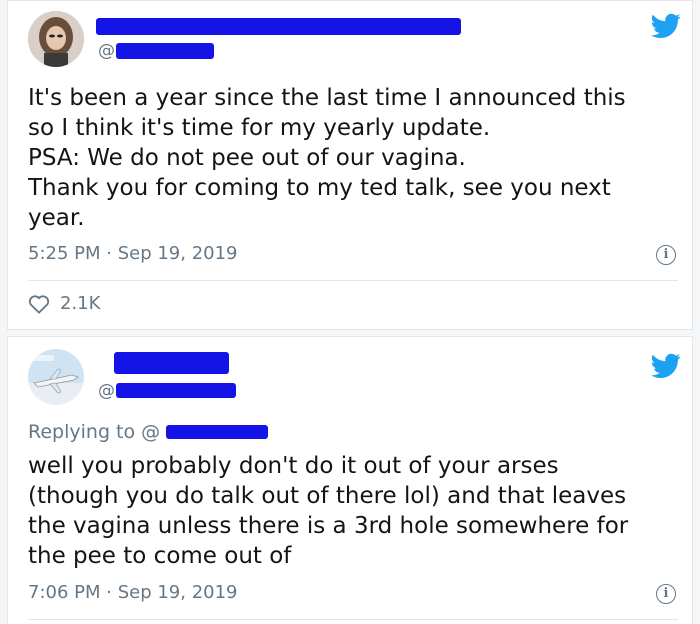  Describe the element at coordinates (217, 432) in the screenshot. I see `redacted-reply-handle` at that location.